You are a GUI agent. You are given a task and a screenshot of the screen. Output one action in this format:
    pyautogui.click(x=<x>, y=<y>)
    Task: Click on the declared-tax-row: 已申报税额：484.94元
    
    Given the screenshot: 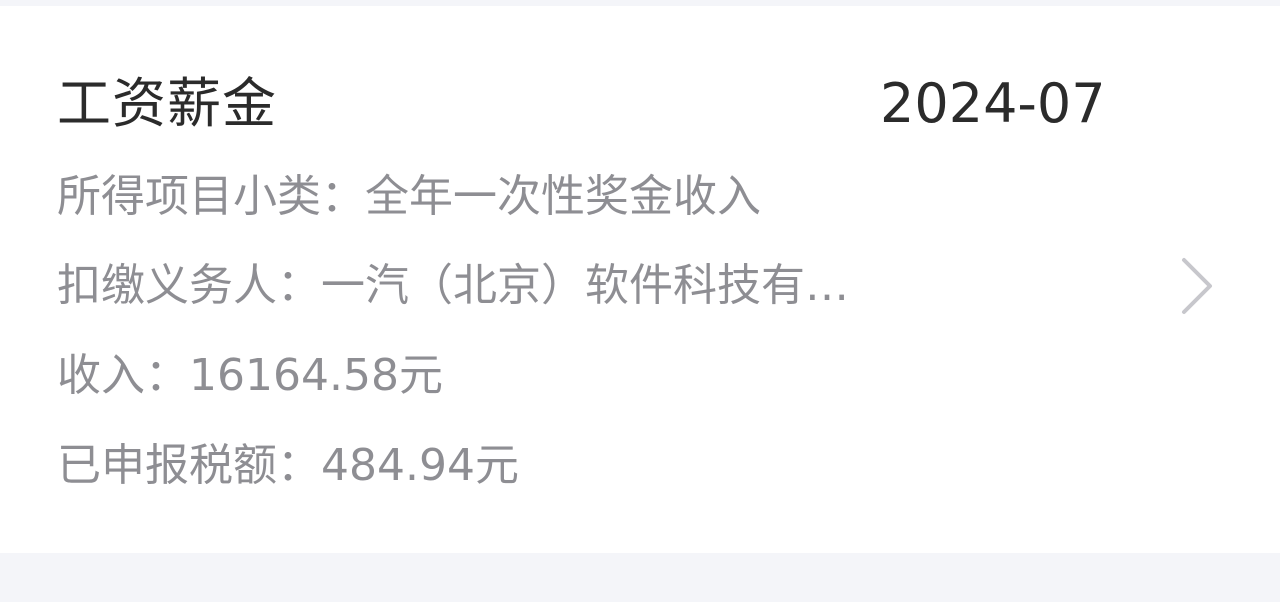 What is the action you would take?
    pyautogui.click(x=288, y=466)
    